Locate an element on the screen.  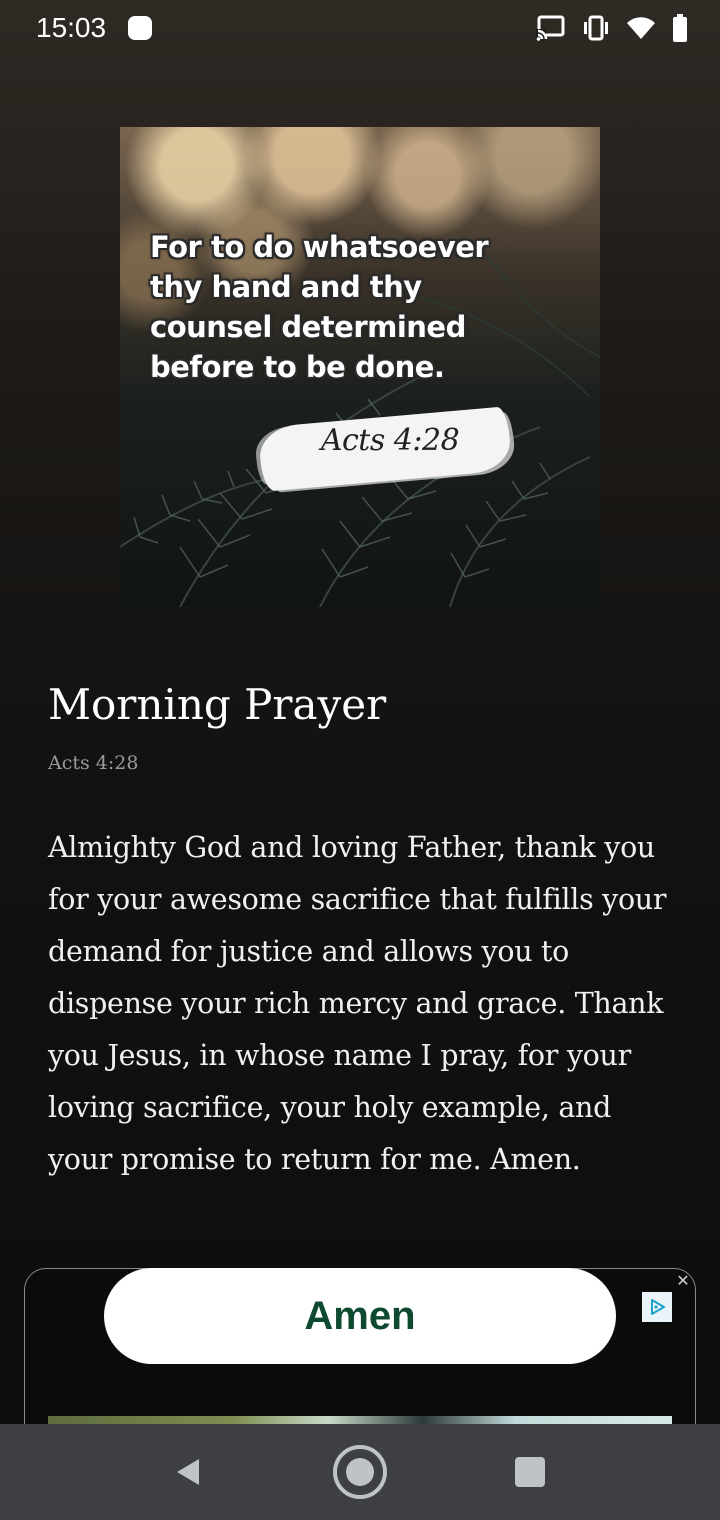
cast-icon is located at coordinates (550, 28).